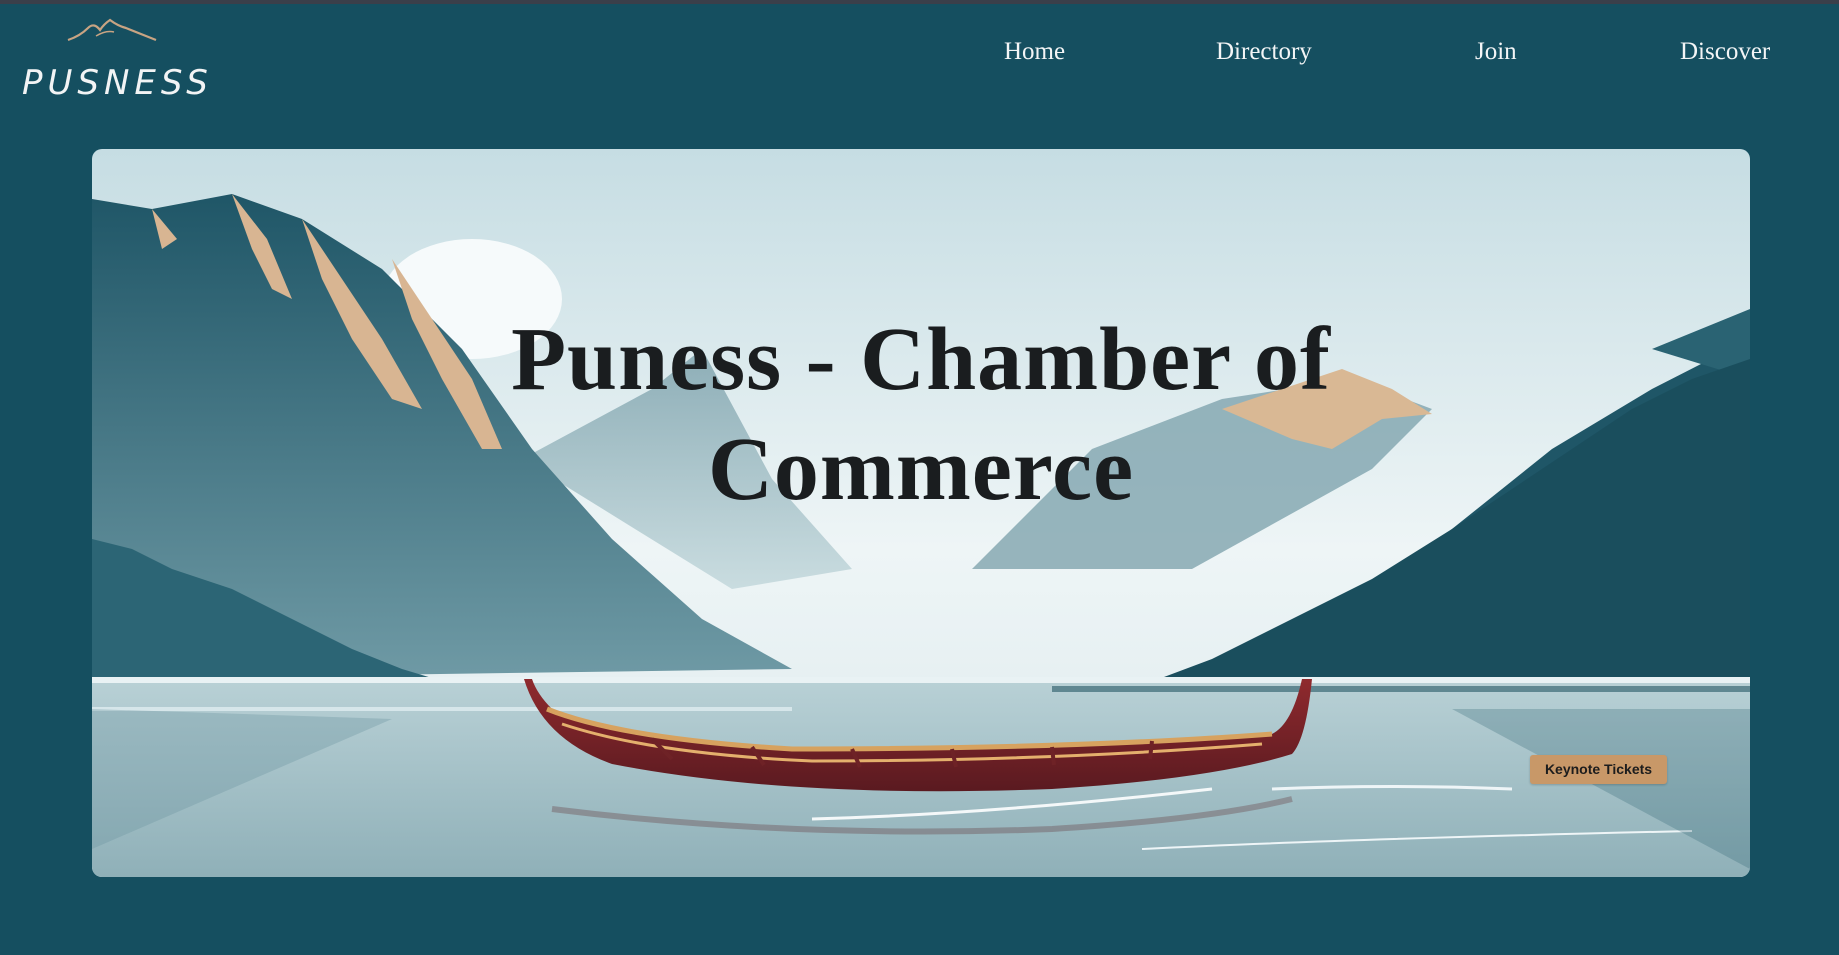 This screenshot has height=955, width=1839. Describe the element at coordinates (1034, 52) in the screenshot. I see `nav-home: Home` at that location.